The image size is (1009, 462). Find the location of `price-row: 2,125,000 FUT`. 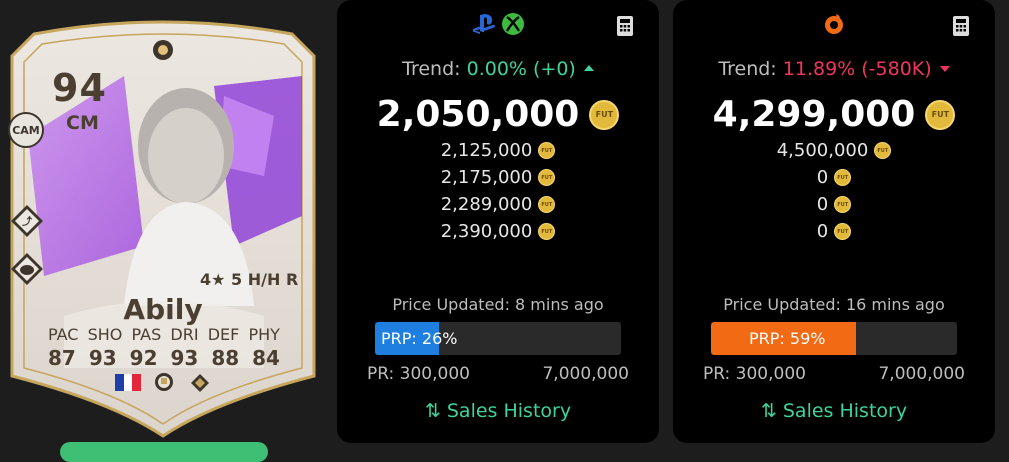

price-row: 2,125,000 FUT is located at coordinates (498, 150).